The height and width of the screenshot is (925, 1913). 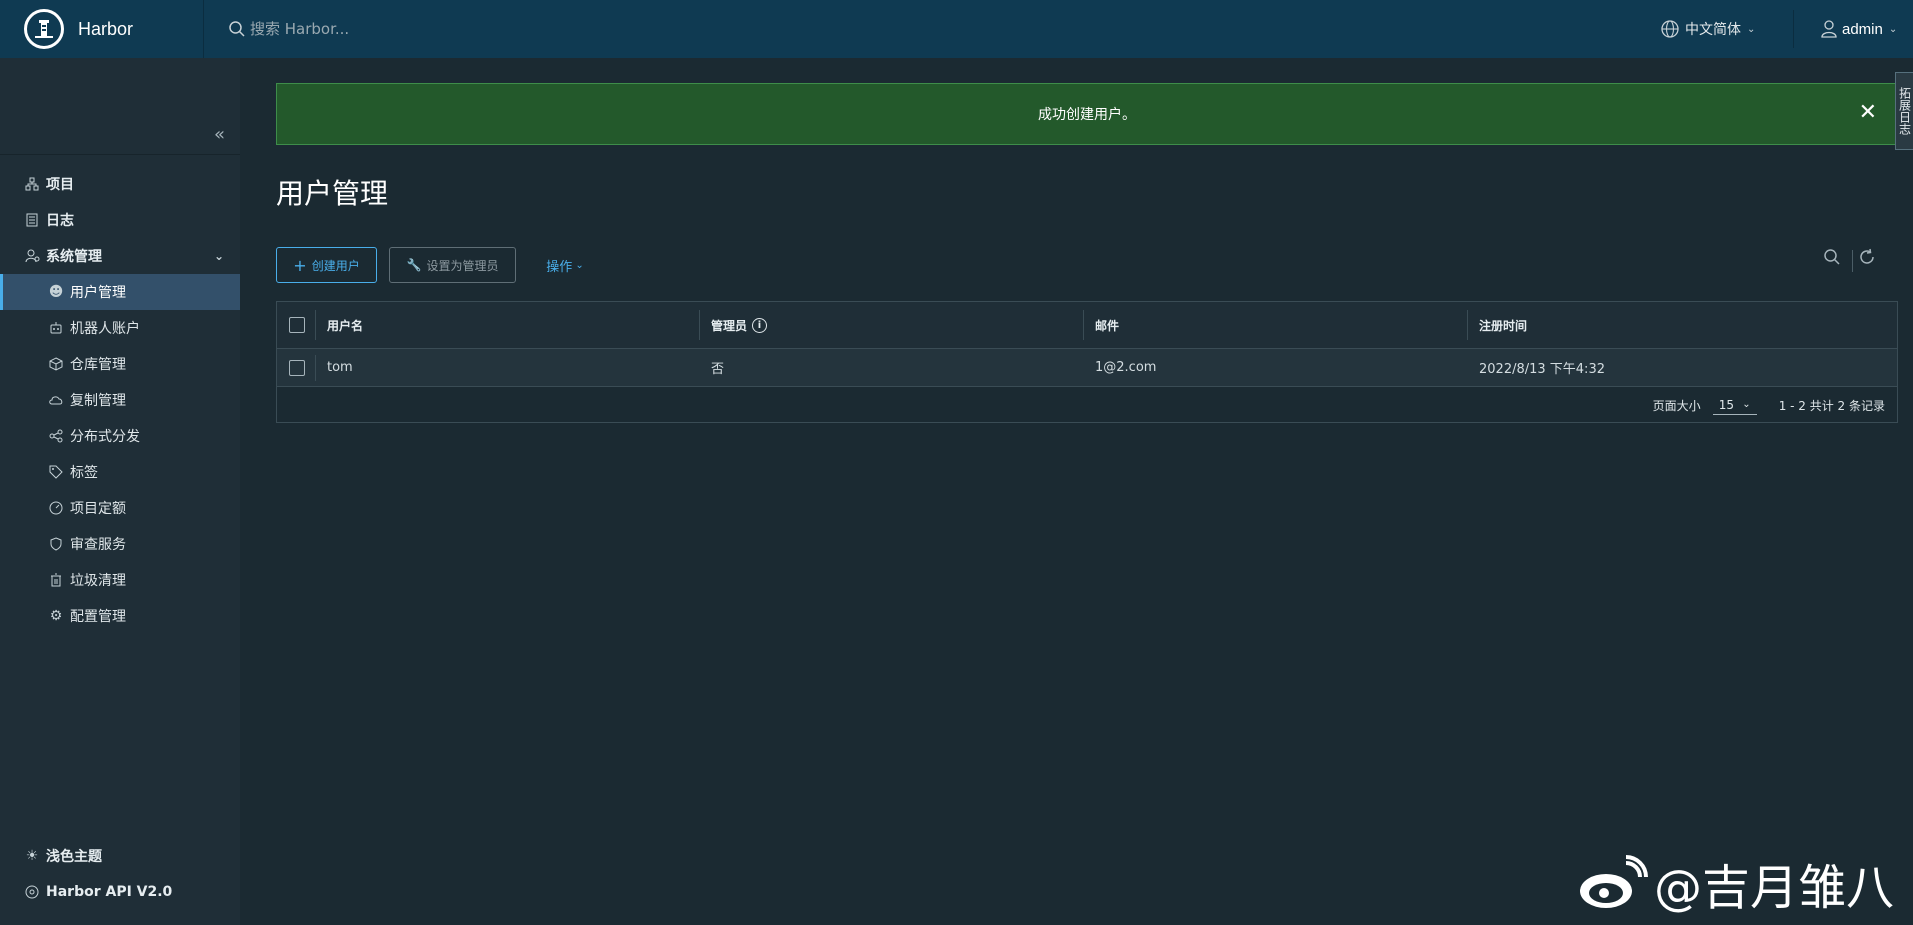 I want to click on sidebar-item-label: 机器人账户, so click(x=105, y=329).